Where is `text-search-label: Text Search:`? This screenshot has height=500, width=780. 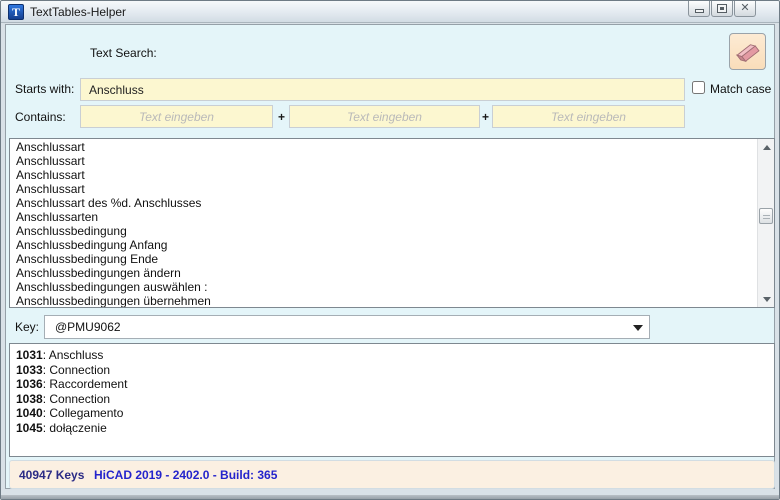 text-search-label: Text Search: is located at coordinates (123, 53).